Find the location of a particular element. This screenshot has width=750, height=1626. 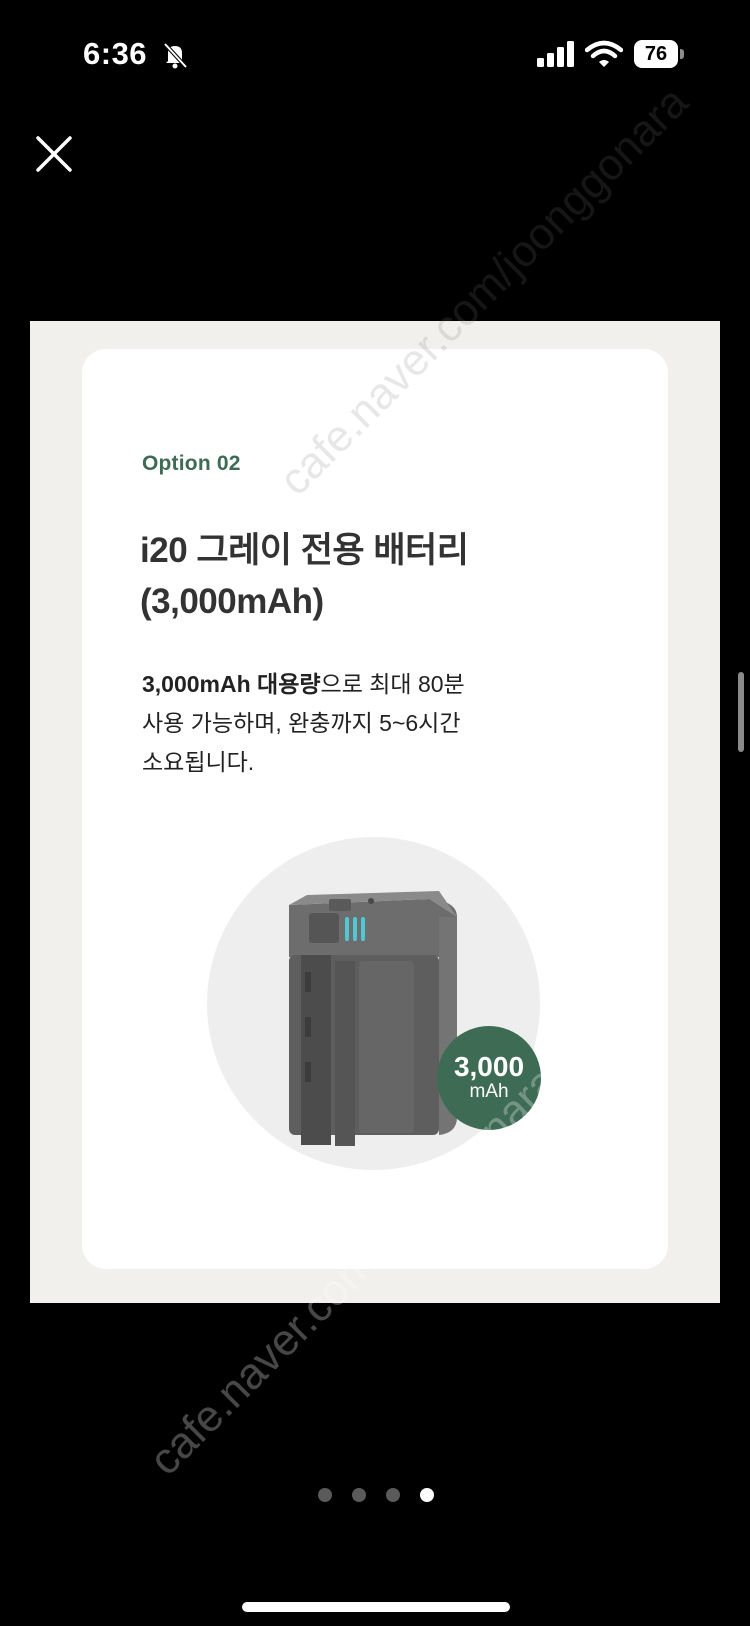

battery-level: 76 is located at coordinates (656, 54).